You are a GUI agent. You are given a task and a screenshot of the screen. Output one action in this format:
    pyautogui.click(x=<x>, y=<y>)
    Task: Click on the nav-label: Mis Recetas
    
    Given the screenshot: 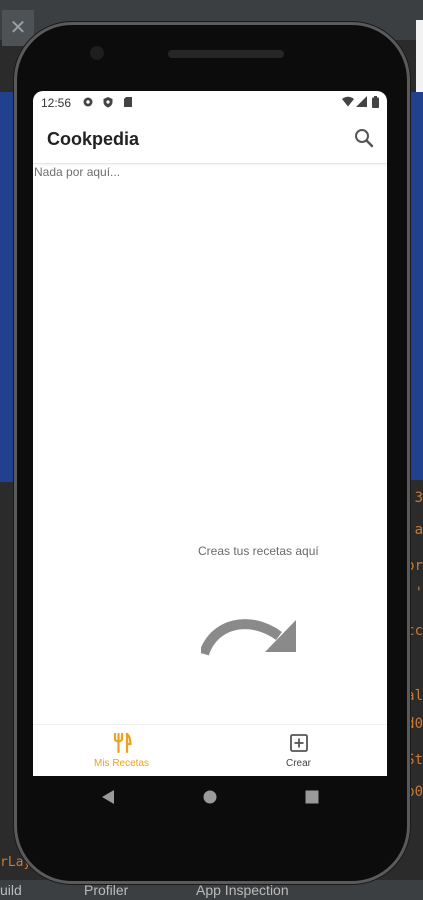 What is the action you would take?
    pyautogui.click(x=121, y=763)
    